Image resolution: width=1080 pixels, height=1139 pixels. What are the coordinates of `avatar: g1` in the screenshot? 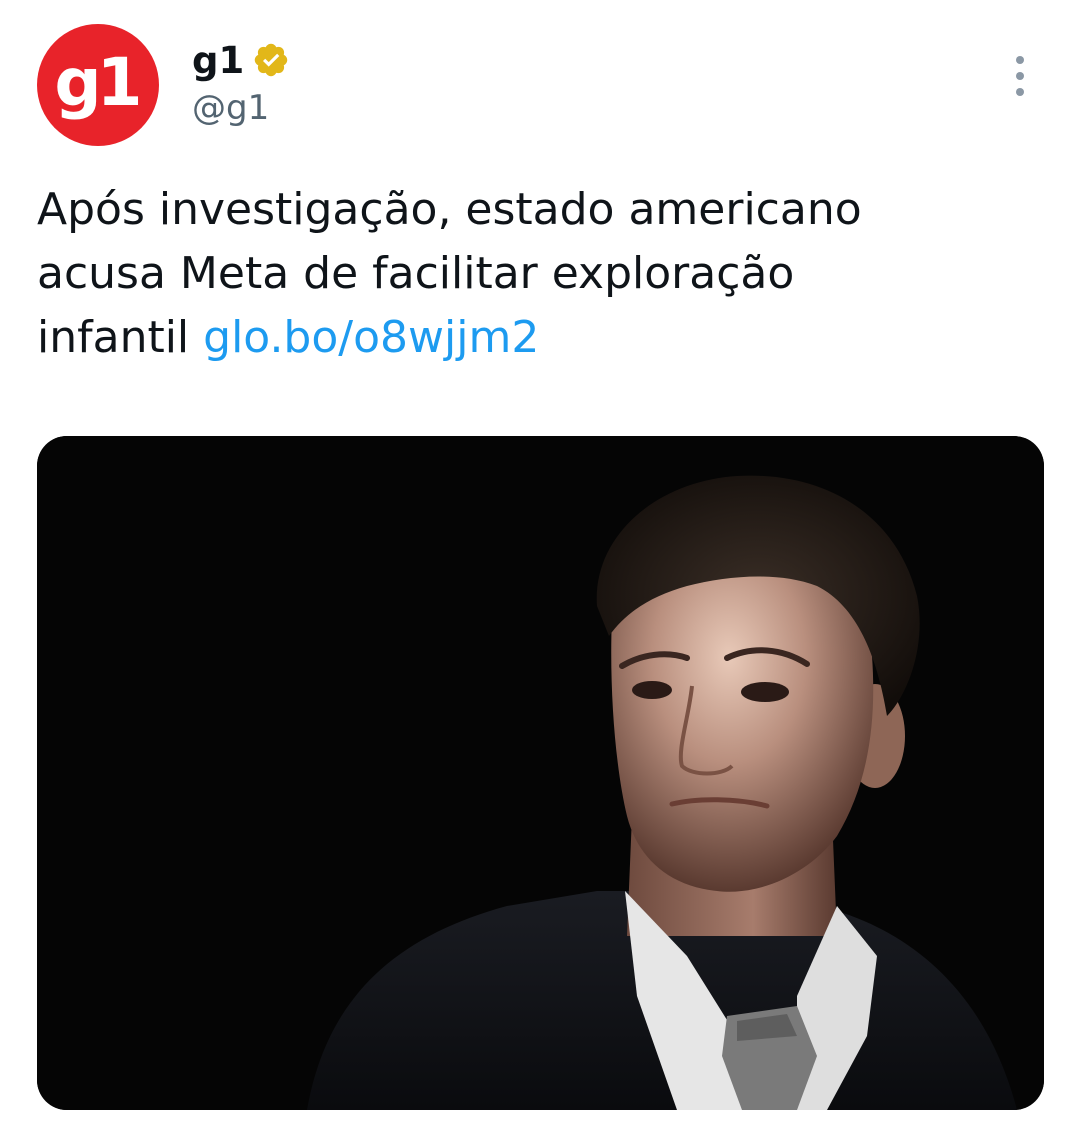 It's located at (98, 85).